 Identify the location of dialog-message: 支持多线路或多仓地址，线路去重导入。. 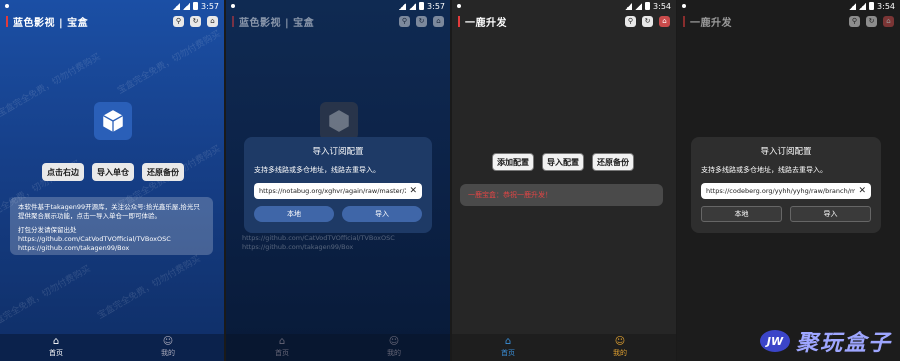
(764, 170).